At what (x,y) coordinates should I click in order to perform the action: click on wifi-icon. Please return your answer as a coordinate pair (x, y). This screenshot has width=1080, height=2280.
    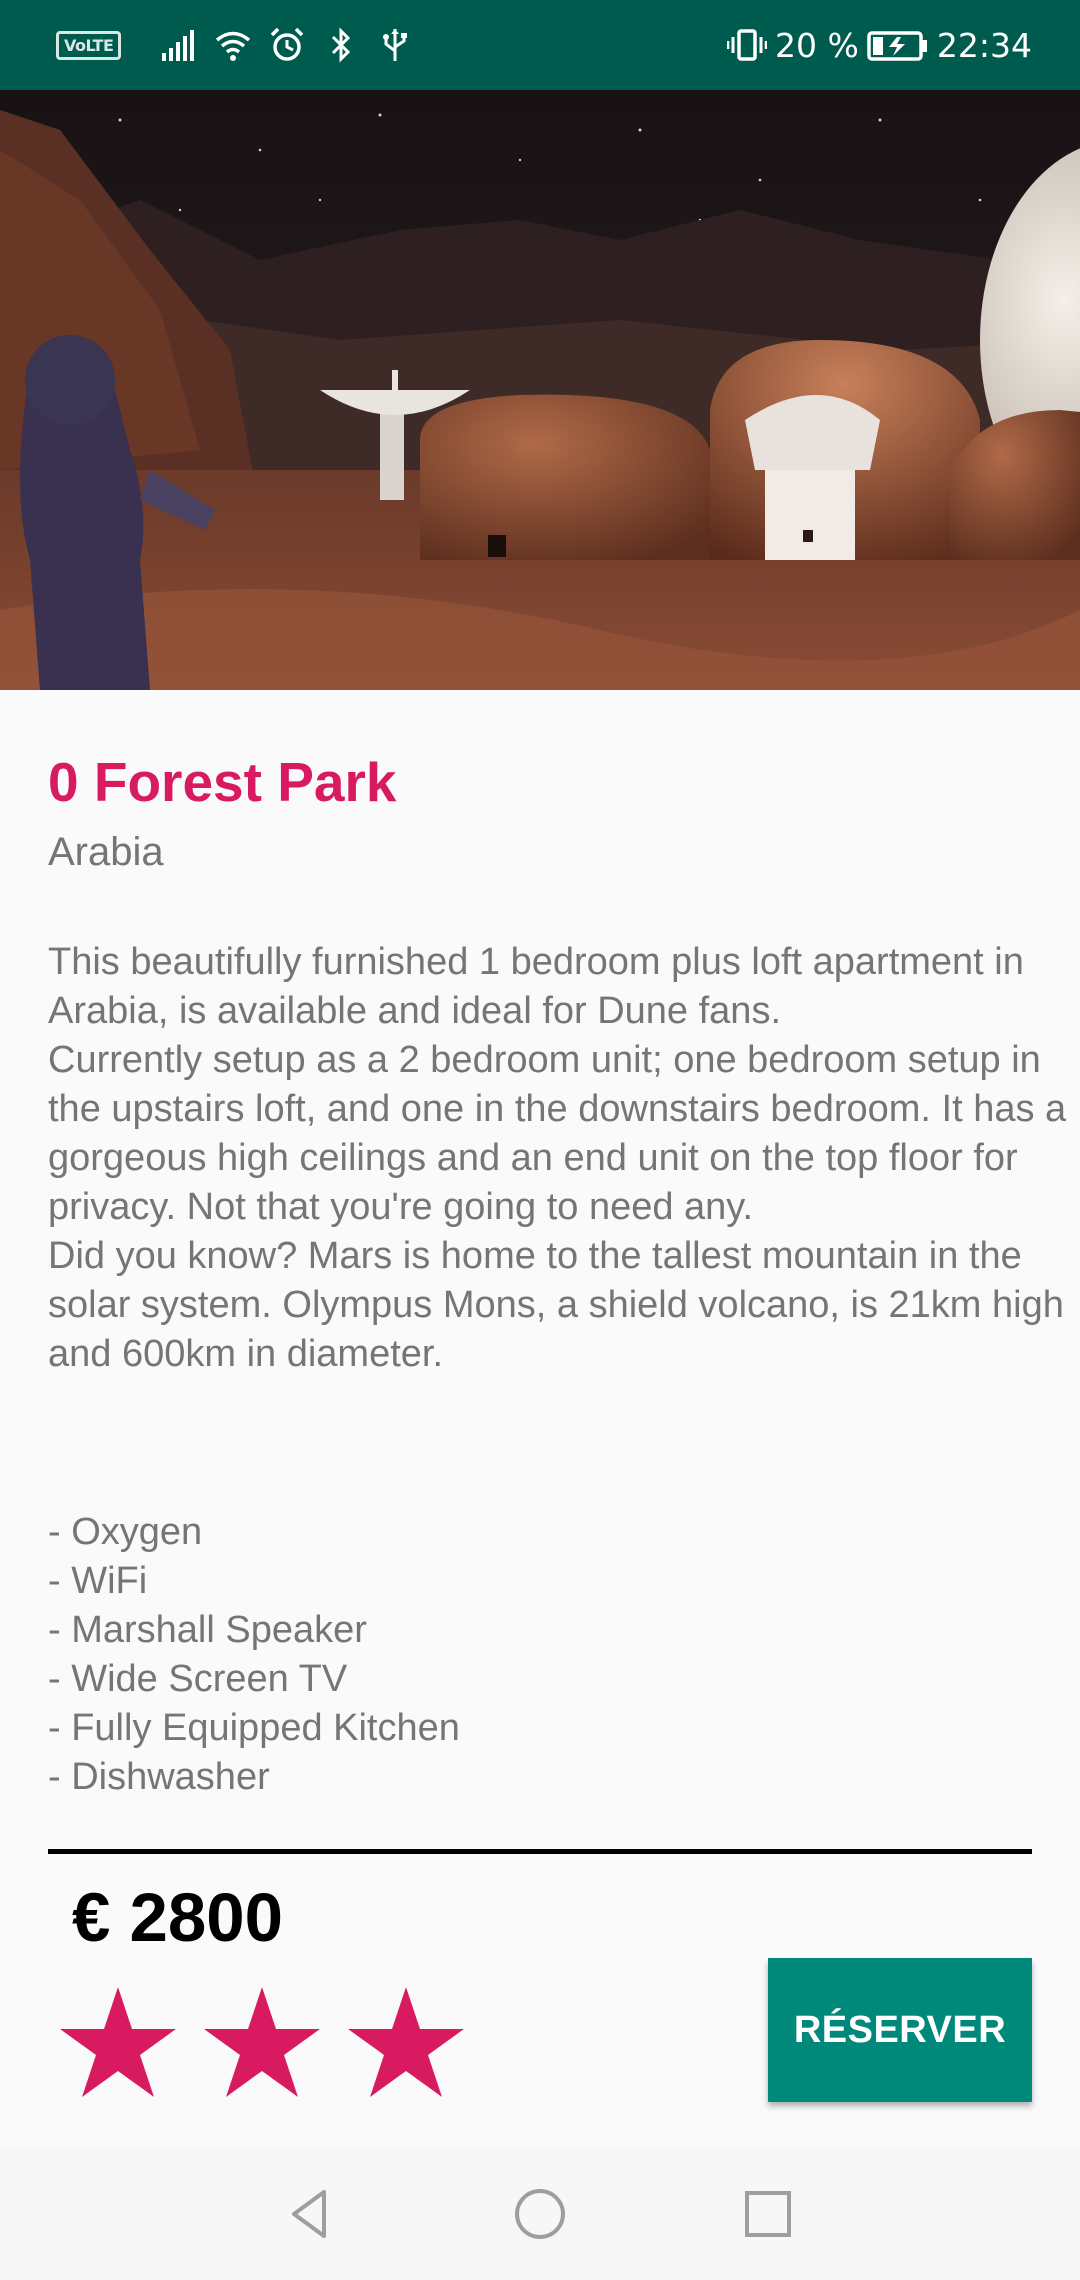
    Looking at the image, I should click on (233, 46).